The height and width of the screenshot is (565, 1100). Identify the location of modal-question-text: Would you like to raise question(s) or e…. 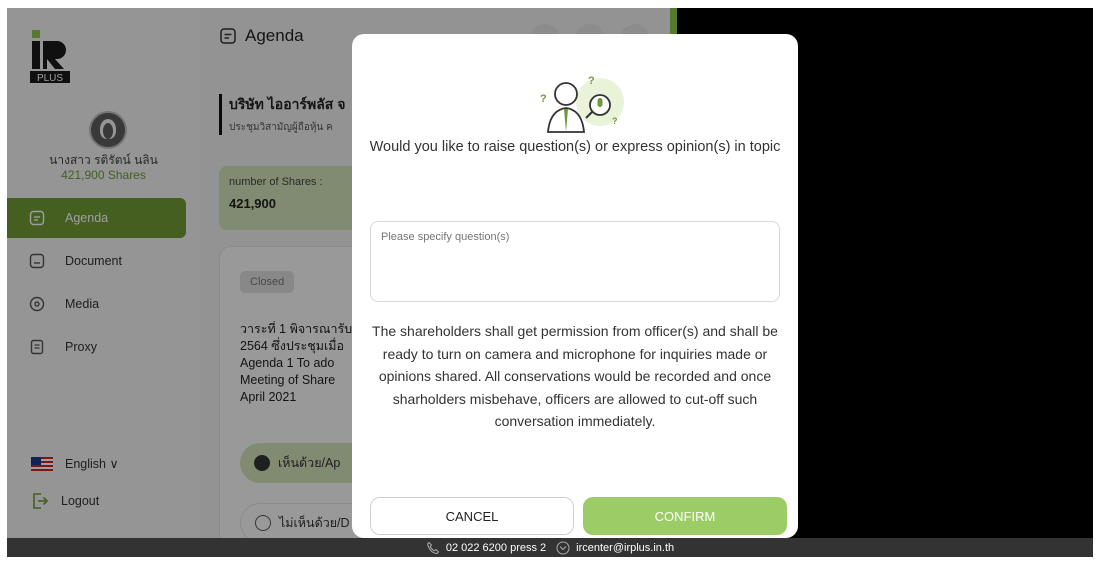
(575, 147).